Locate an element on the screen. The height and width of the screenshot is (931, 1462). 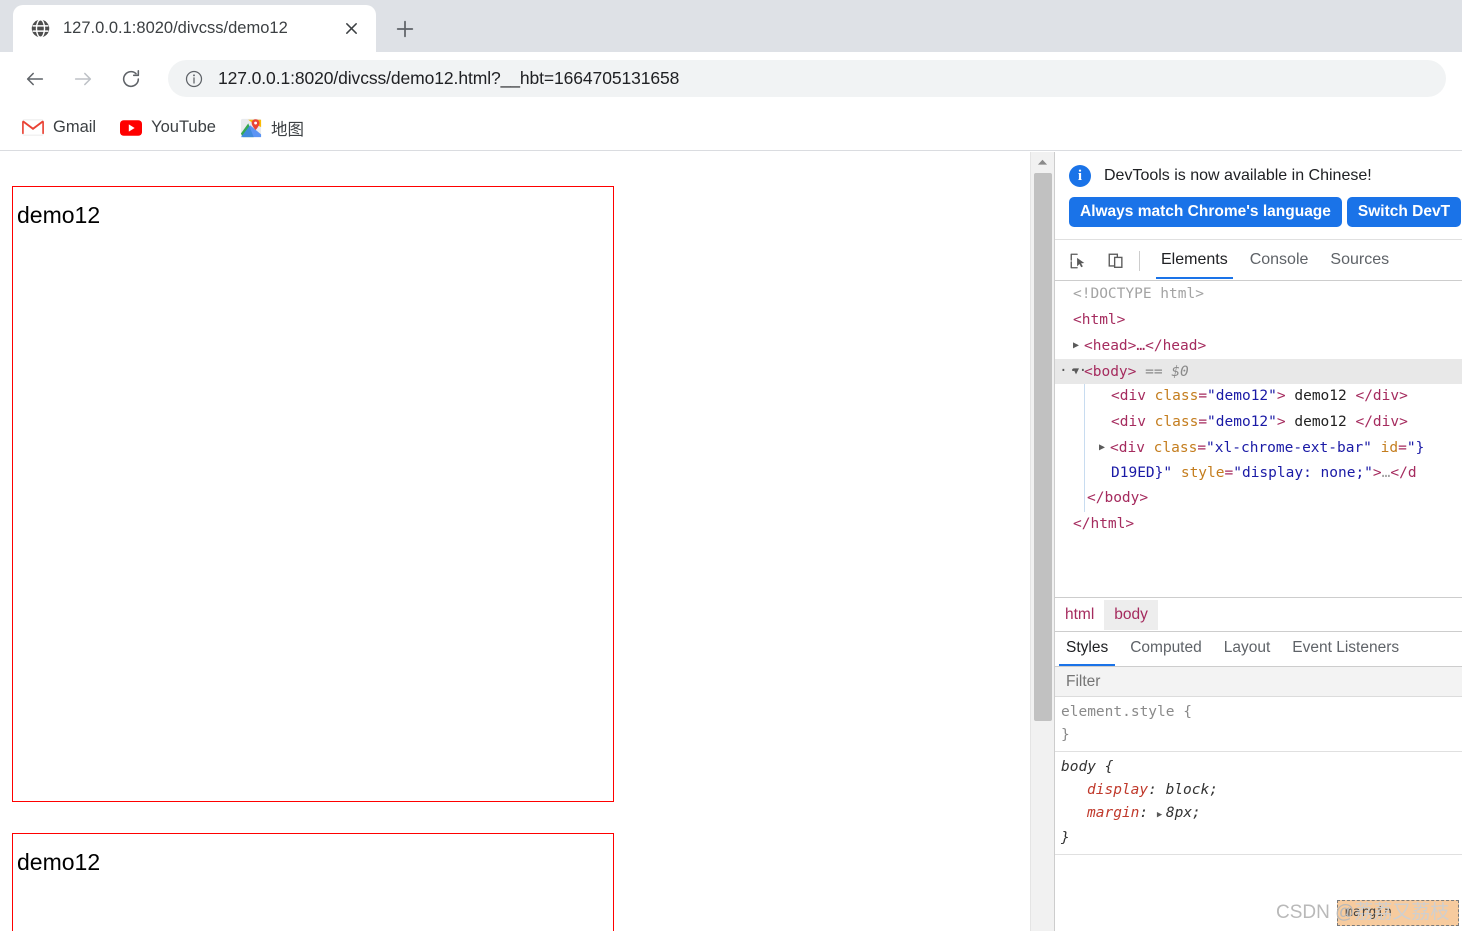
dom-line-html-open: <html> is located at coordinates (1258, 321).